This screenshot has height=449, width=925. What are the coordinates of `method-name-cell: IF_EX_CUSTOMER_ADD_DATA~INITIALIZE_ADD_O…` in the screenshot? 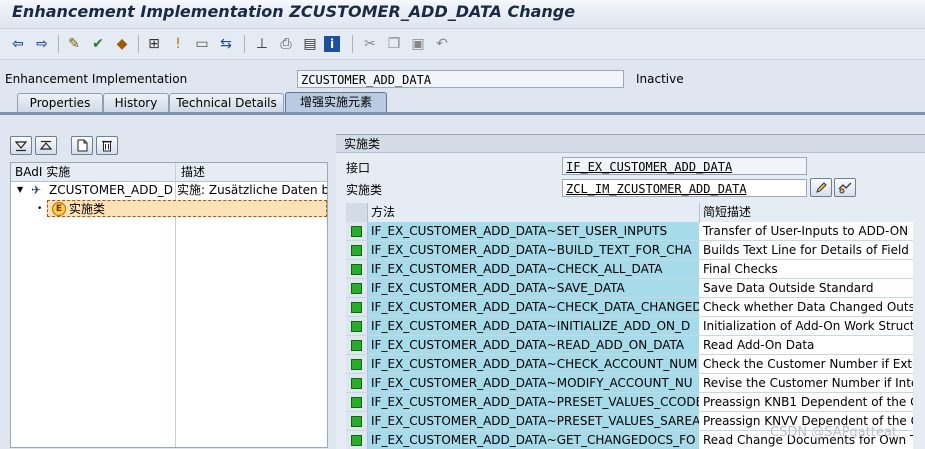 It's located at (533, 326).